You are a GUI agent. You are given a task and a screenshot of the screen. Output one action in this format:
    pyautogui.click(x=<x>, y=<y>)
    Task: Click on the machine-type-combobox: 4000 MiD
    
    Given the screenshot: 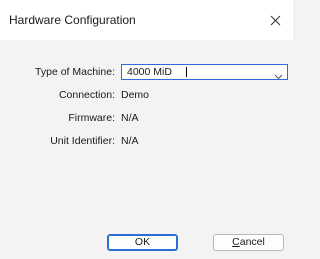 What is the action you would take?
    pyautogui.click(x=204, y=72)
    